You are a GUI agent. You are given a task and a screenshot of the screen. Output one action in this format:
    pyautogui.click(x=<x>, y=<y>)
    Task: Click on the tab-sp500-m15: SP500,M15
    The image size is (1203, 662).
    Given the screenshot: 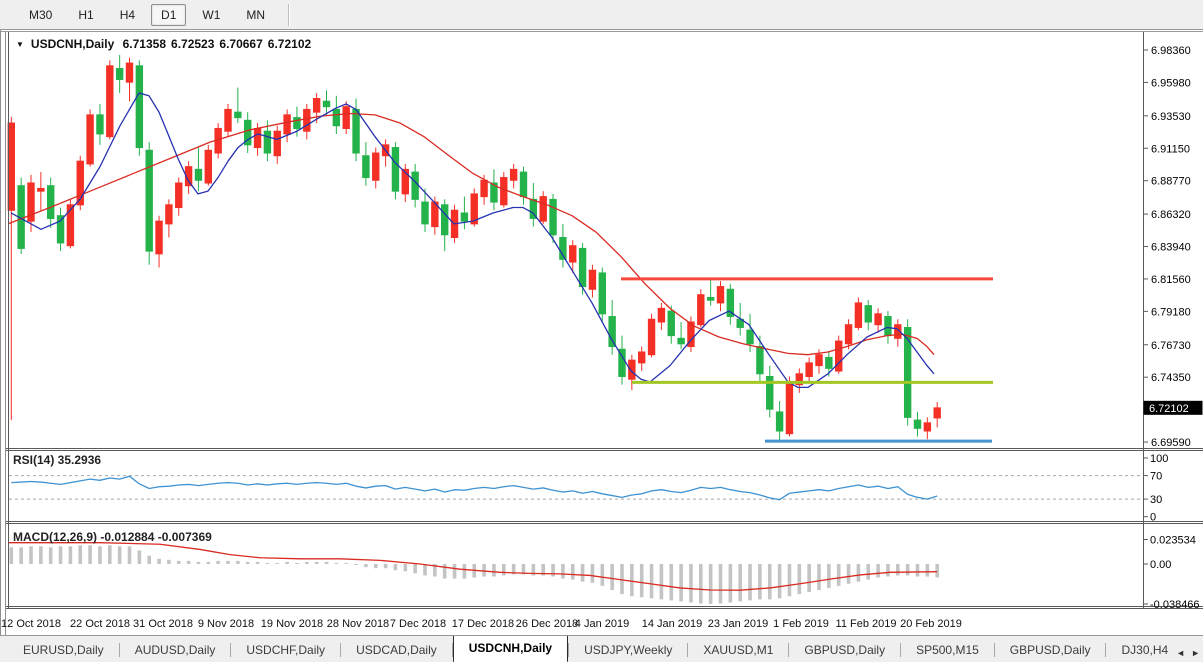 What is the action you would take?
    pyautogui.click(x=947, y=650)
    